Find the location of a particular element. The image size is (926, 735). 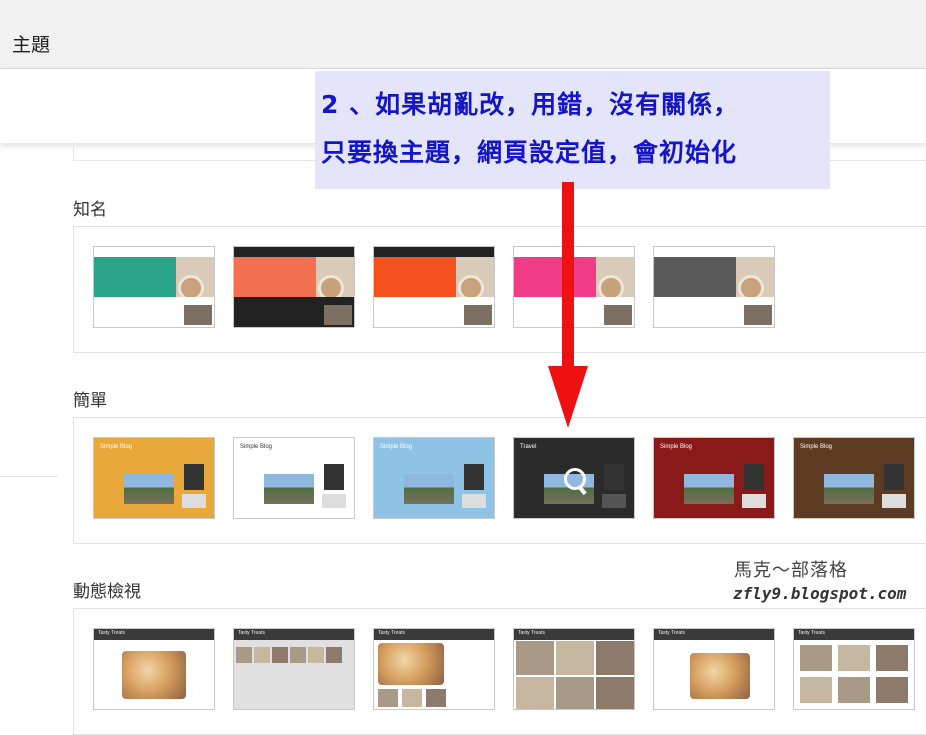

theme-thumb-simple-4: Travel is located at coordinates (574, 478).